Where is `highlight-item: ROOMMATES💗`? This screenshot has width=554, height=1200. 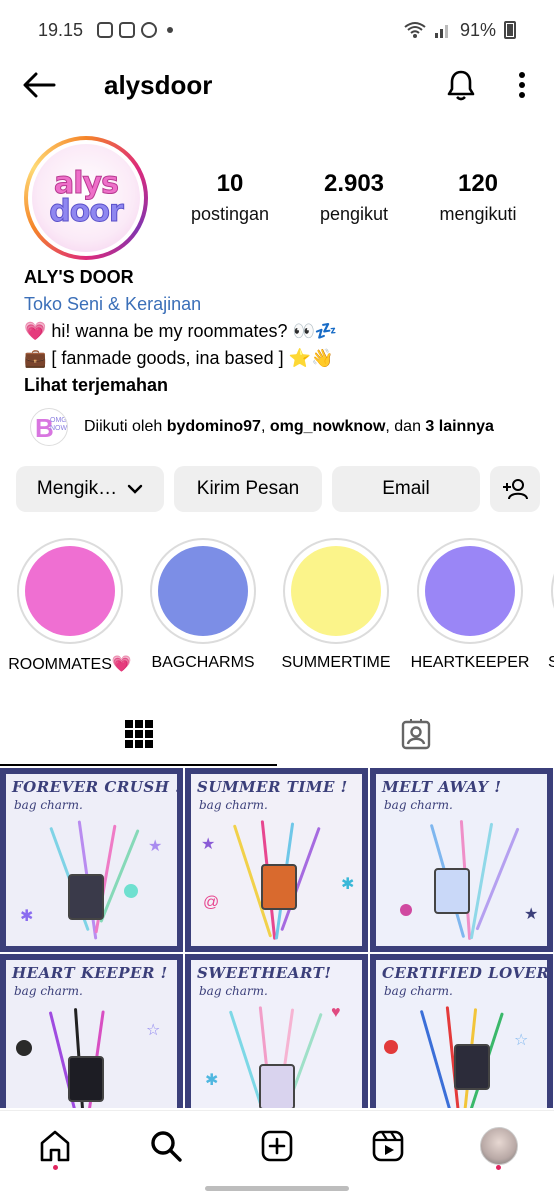
highlight-item: ROOMMATES💗 is located at coordinates (70, 606).